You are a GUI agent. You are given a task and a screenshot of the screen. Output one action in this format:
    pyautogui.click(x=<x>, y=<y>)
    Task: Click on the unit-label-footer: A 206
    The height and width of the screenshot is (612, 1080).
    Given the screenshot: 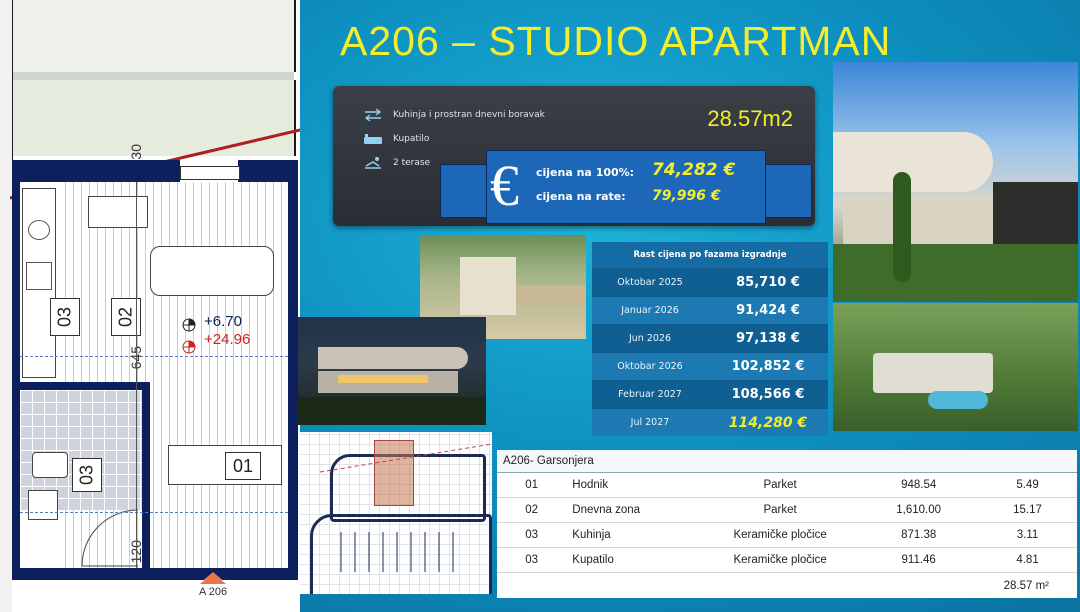 What is the action you would take?
    pyautogui.click(x=213, y=592)
    